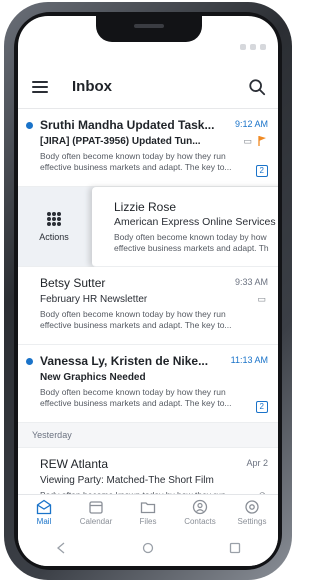  What do you see at coordinates (190, 237) in the screenshot?
I see `preview-line: Body often become known today by how` at bounding box center [190, 237].